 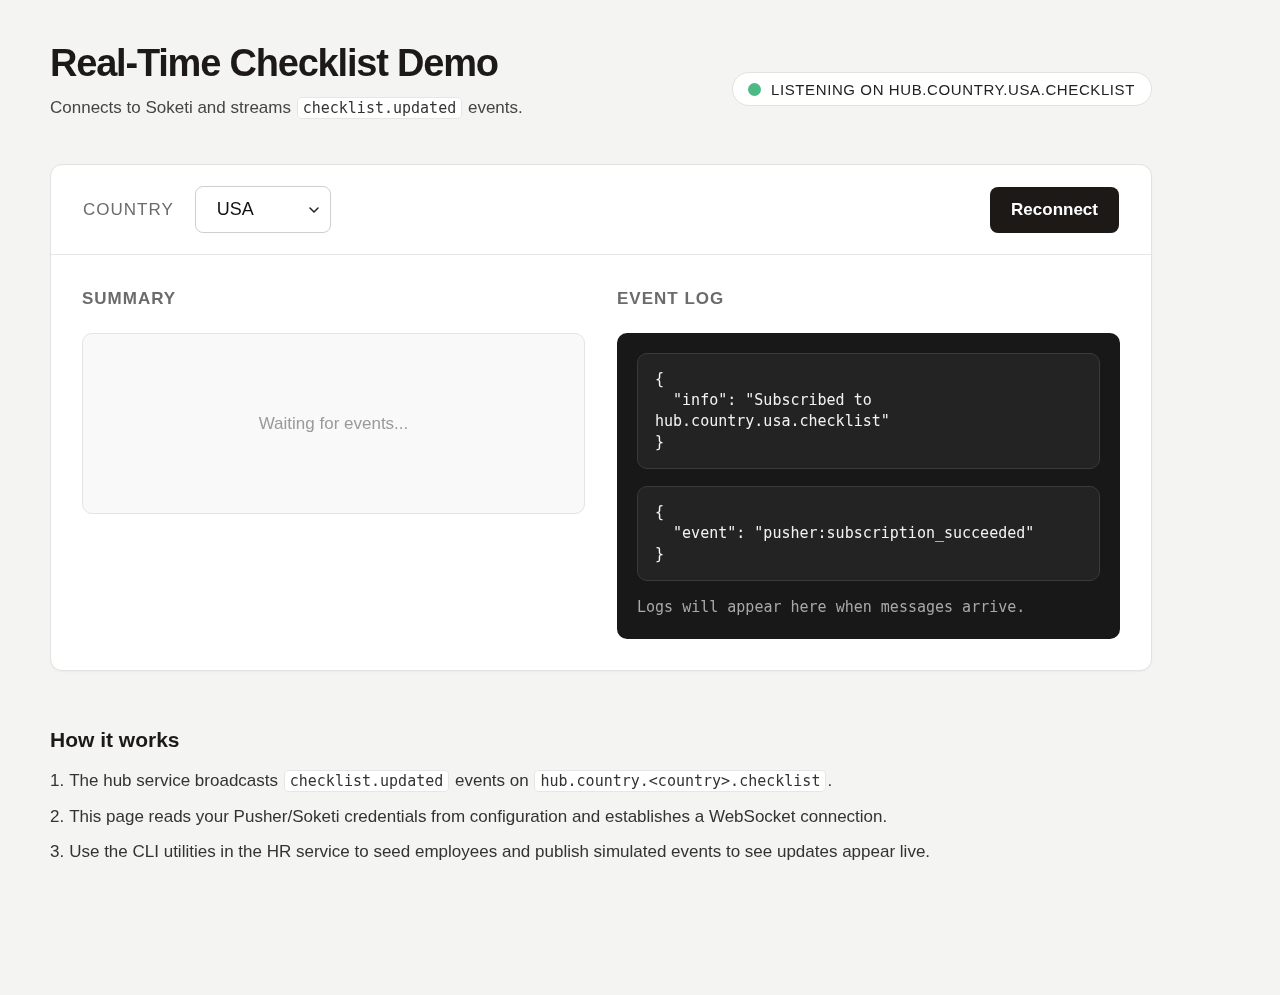 What do you see at coordinates (1054, 209) in the screenshot?
I see `reconnect-button: Reconnect` at bounding box center [1054, 209].